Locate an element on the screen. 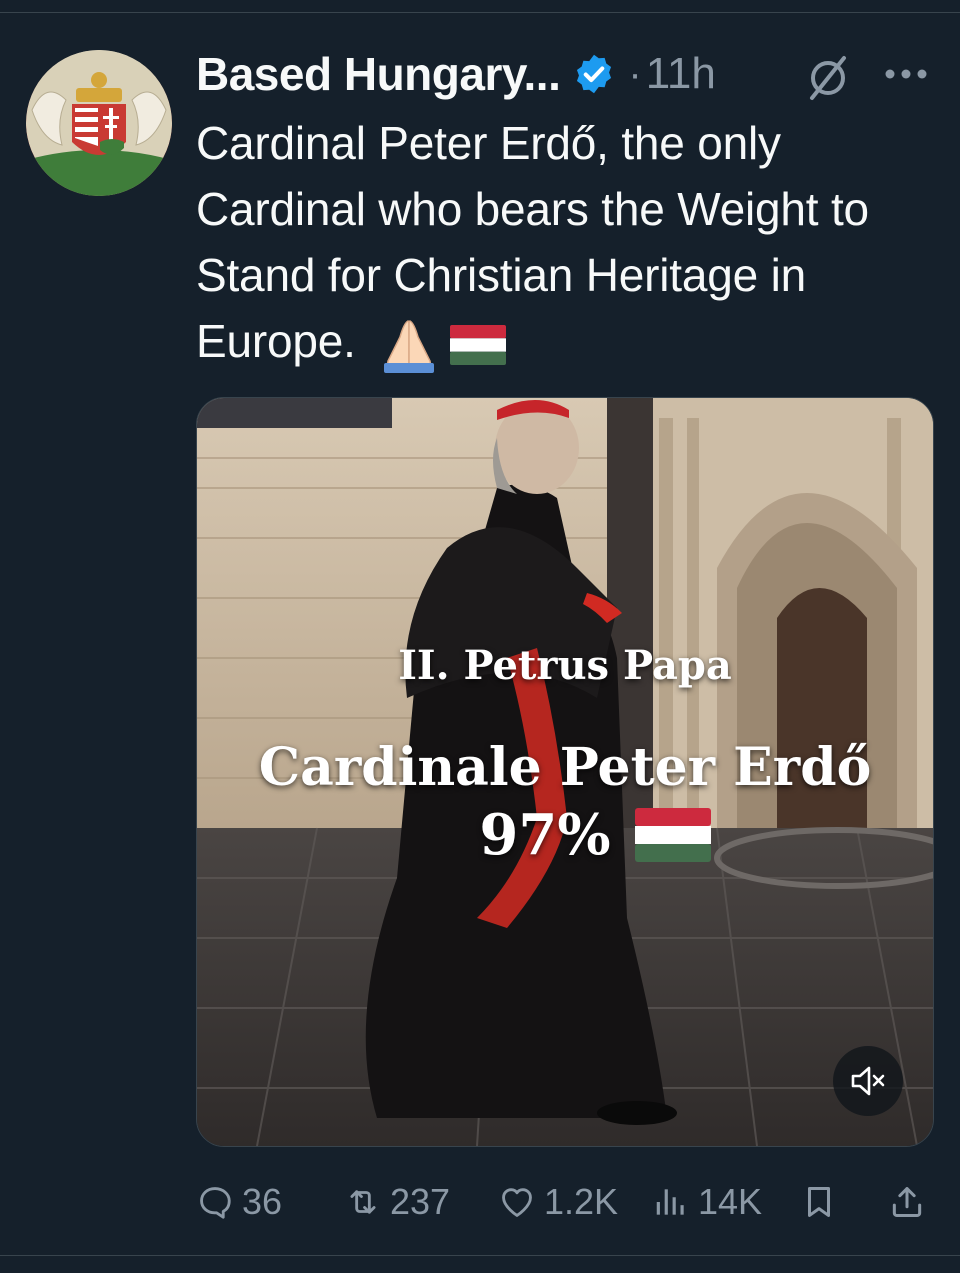  repost-button: 237 is located at coordinates (397, 1202).